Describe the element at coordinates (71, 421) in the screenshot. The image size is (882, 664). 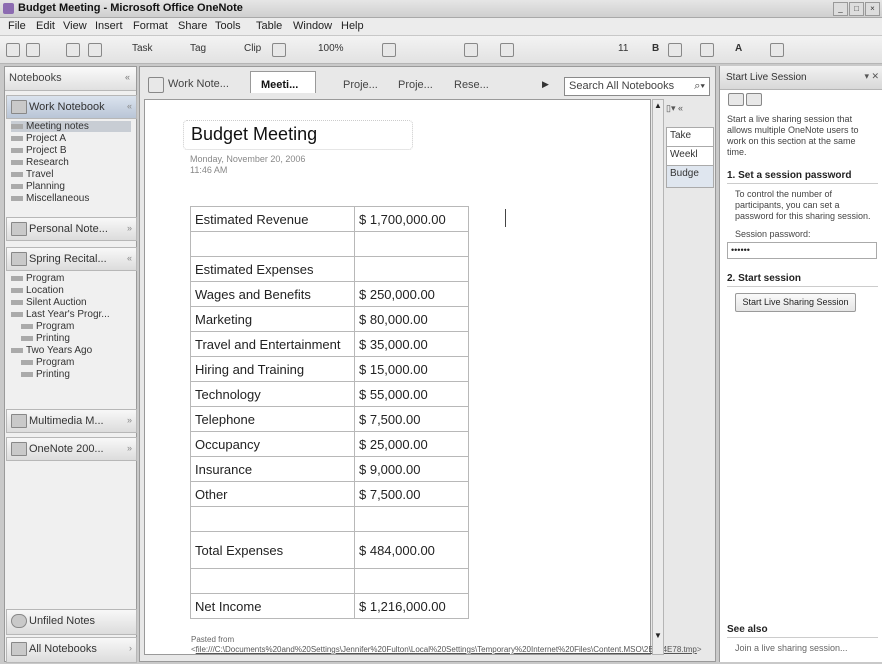
I see `notebook-multimedia: Multimedia M... »` at that location.